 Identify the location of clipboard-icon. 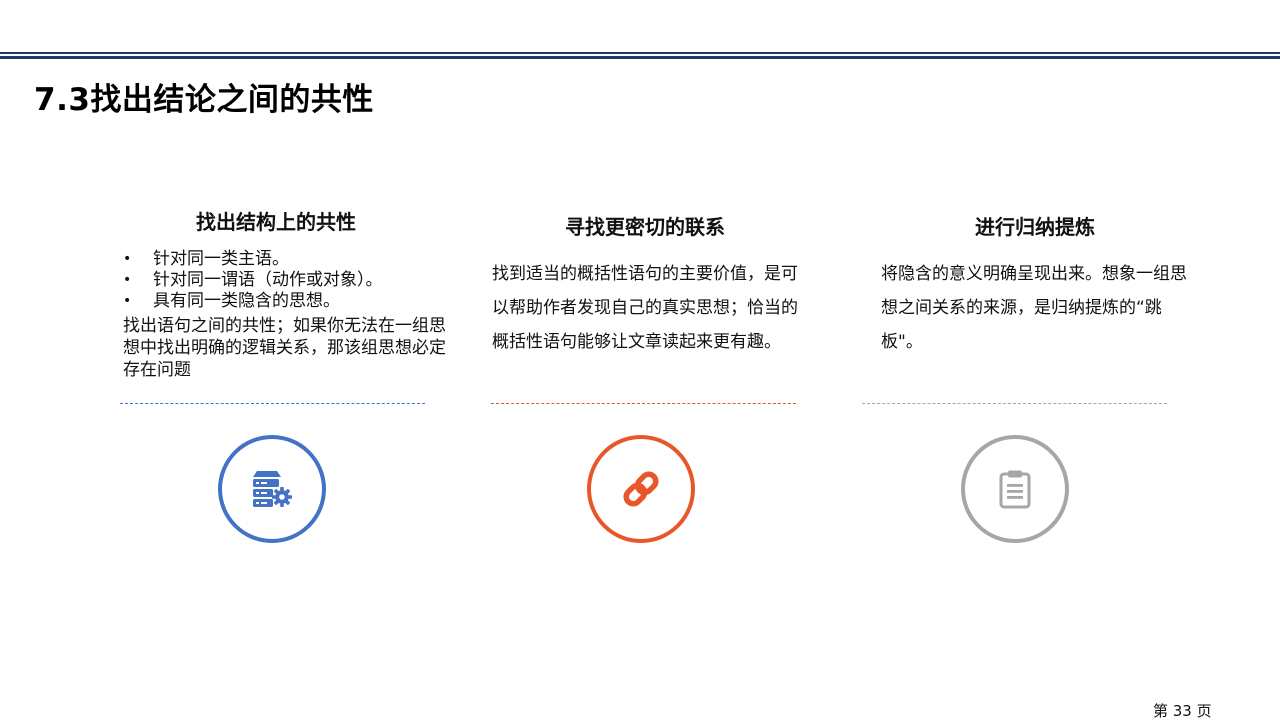
(1015, 489).